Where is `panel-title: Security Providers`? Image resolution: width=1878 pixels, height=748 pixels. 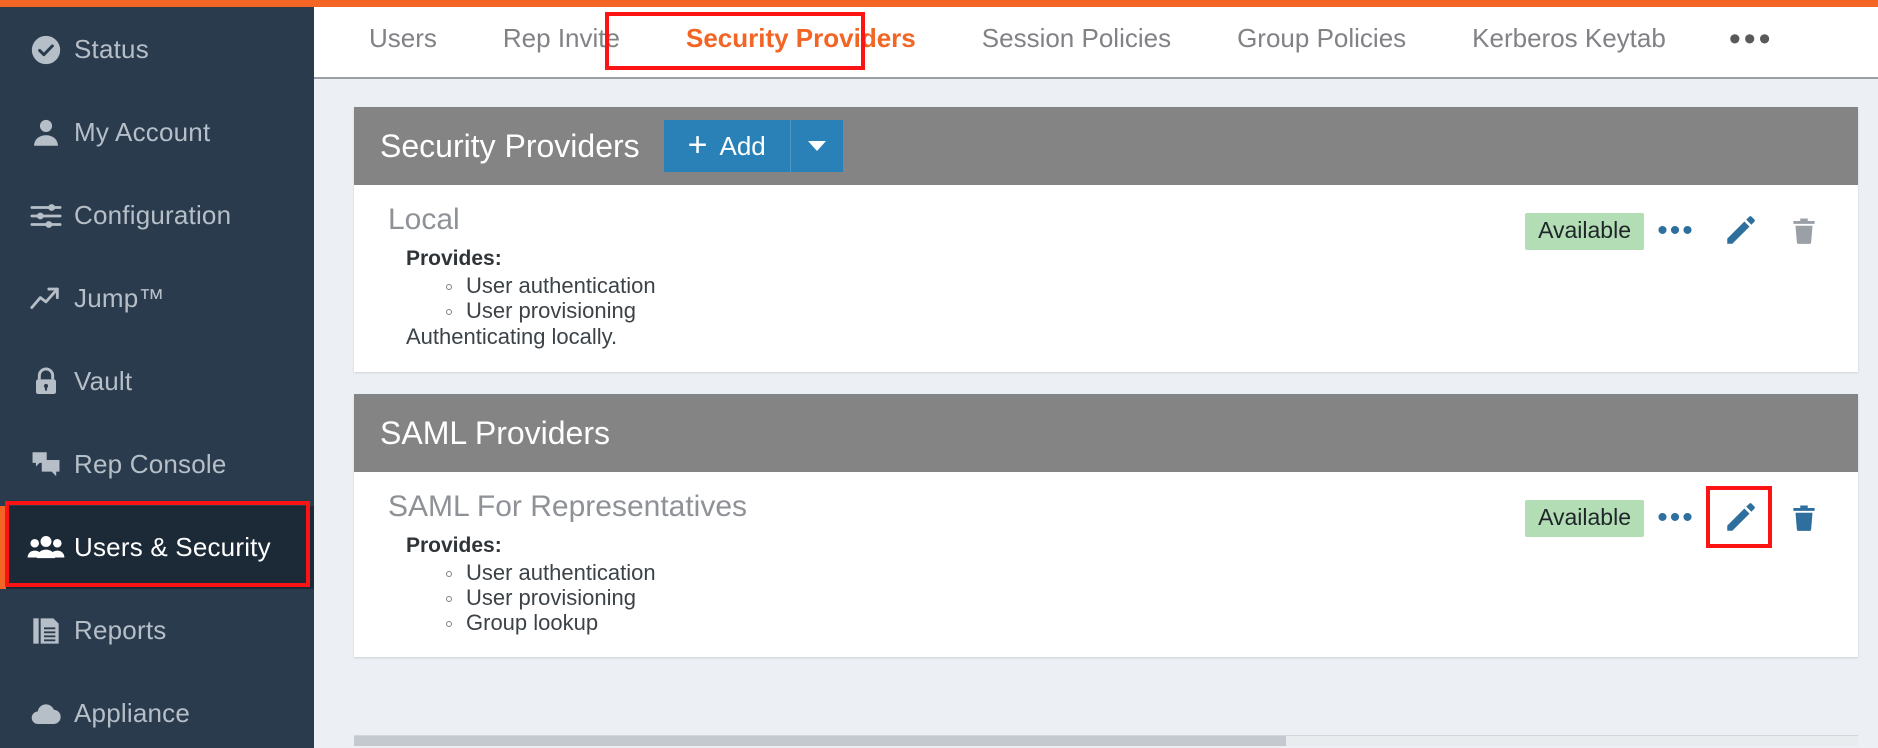
panel-title: Security Providers is located at coordinates (510, 145).